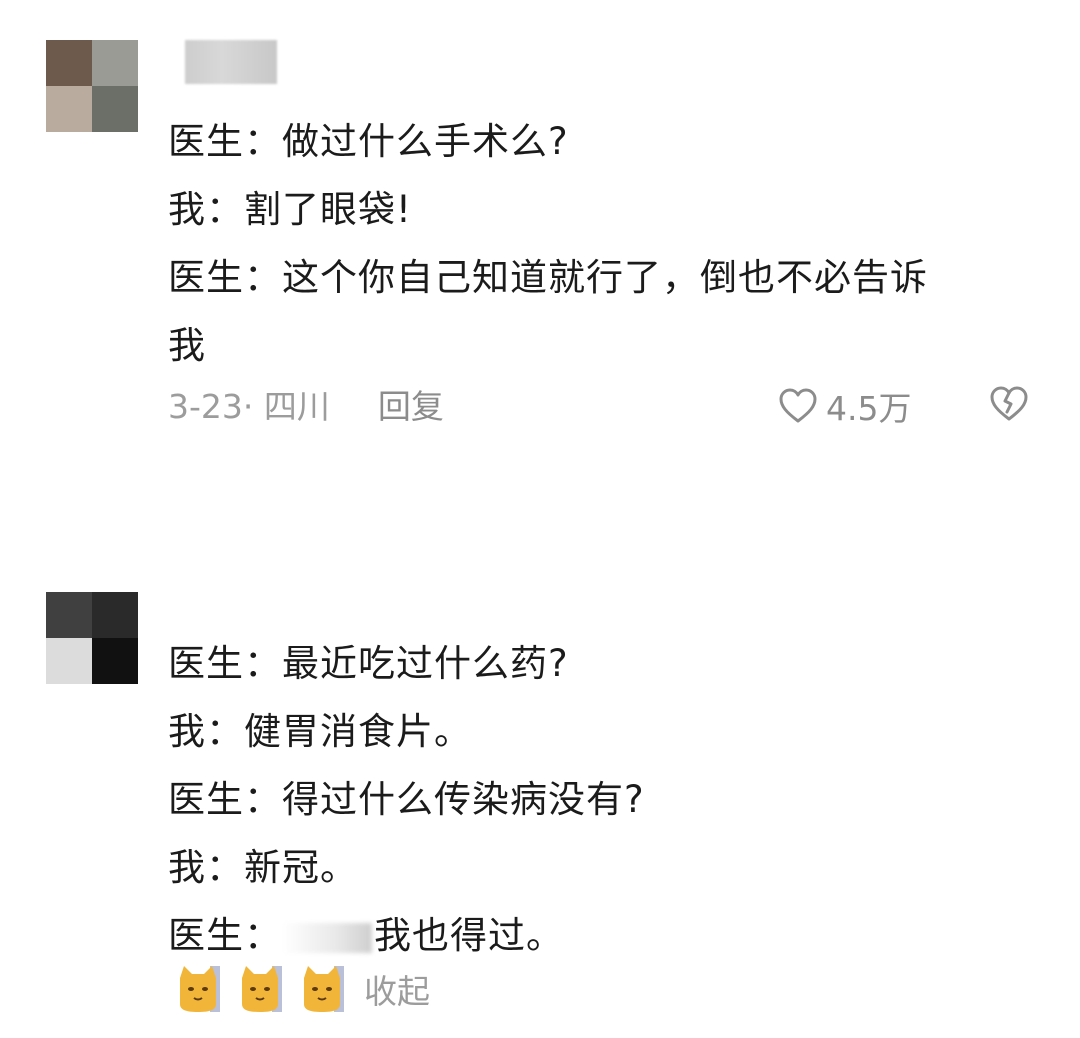 Image resolution: width=1080 pixels, height=1038 pixels. I want to click on comment-line: 医生：这个你自己知道就行了，倒也不必告诉, so click(548, 277).